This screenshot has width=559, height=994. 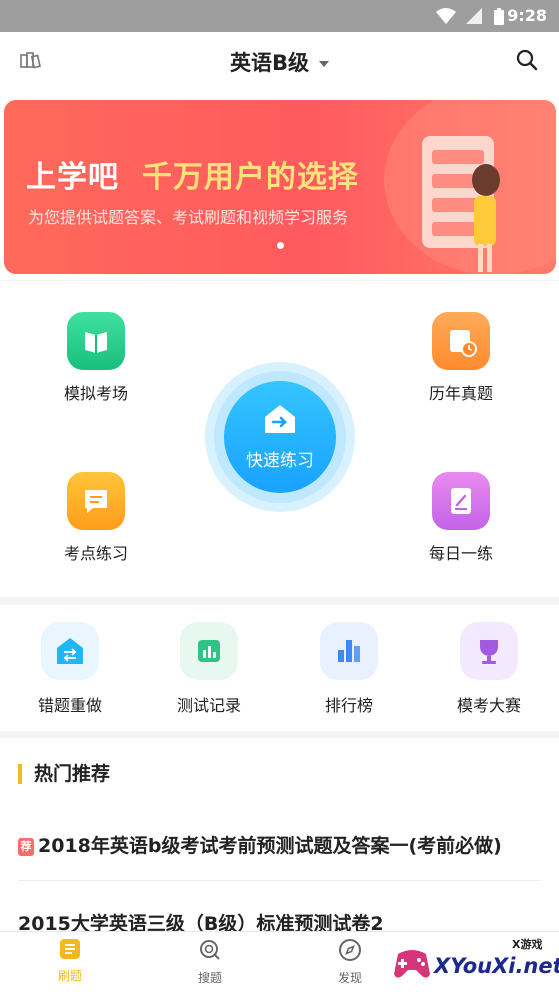 I want to click on quick-practice-button: 快速练习, so click(x=280, y=437).